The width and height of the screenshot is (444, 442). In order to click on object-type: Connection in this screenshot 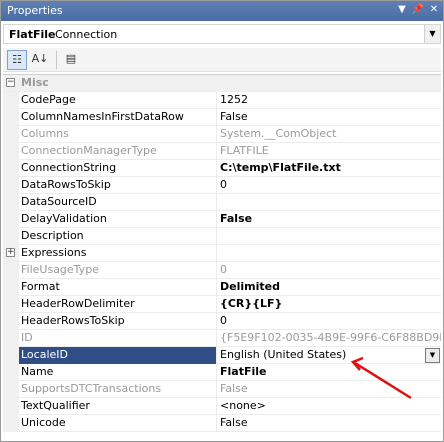, I will do `click(86, 34)`.